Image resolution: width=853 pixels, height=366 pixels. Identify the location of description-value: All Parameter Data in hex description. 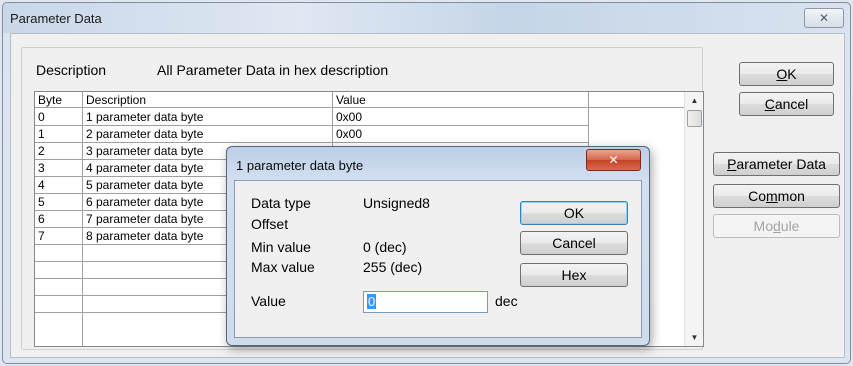
(273, 70).